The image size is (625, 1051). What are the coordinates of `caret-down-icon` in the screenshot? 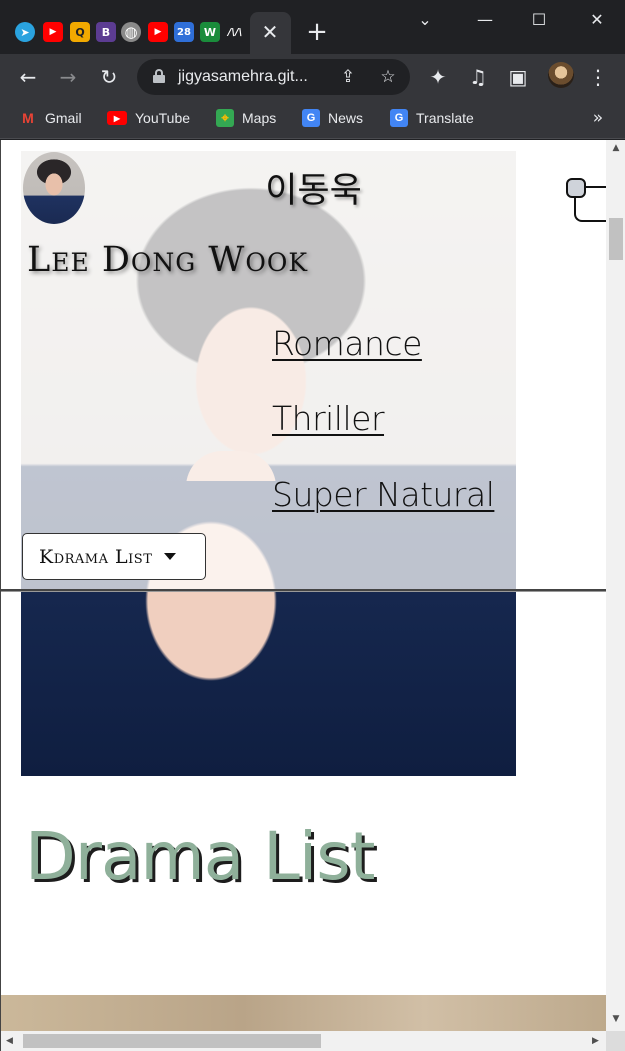 It's located at (170, 556).